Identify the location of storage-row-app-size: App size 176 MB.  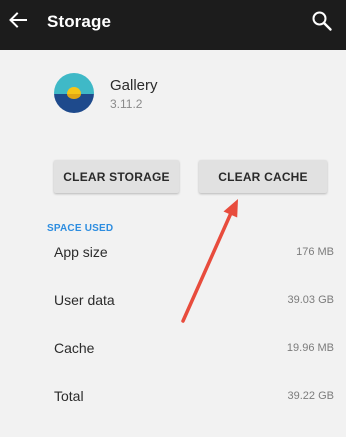
(173, 253).